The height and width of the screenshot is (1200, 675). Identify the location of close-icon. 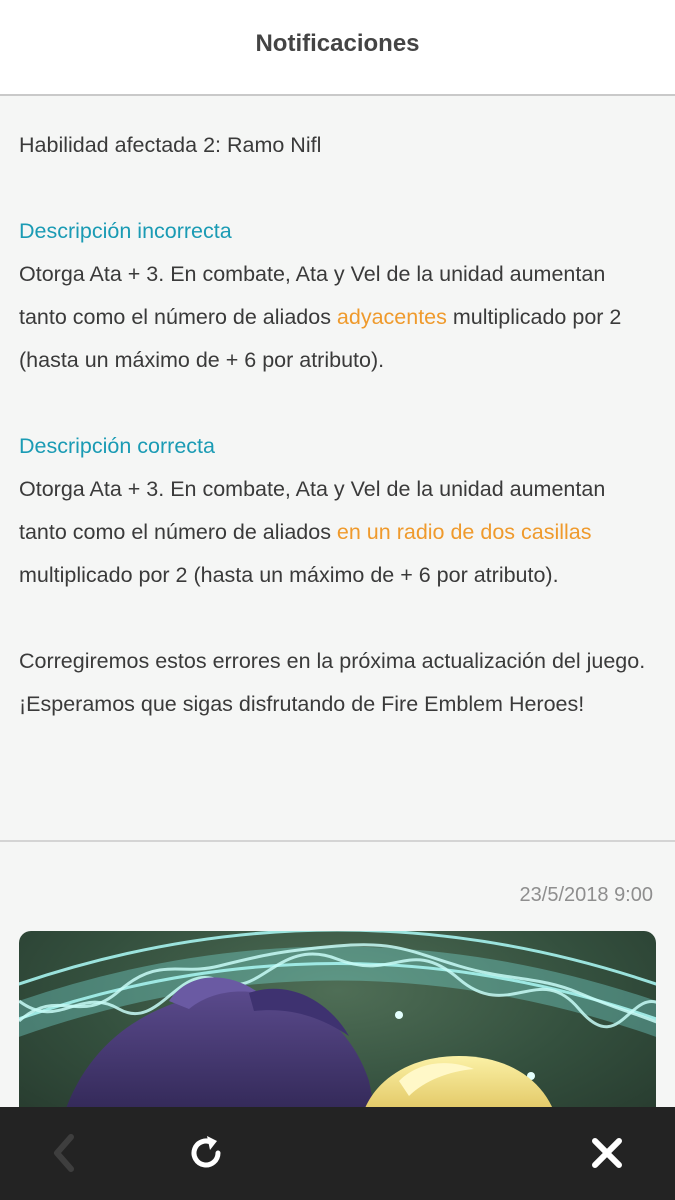
(607, 1153).